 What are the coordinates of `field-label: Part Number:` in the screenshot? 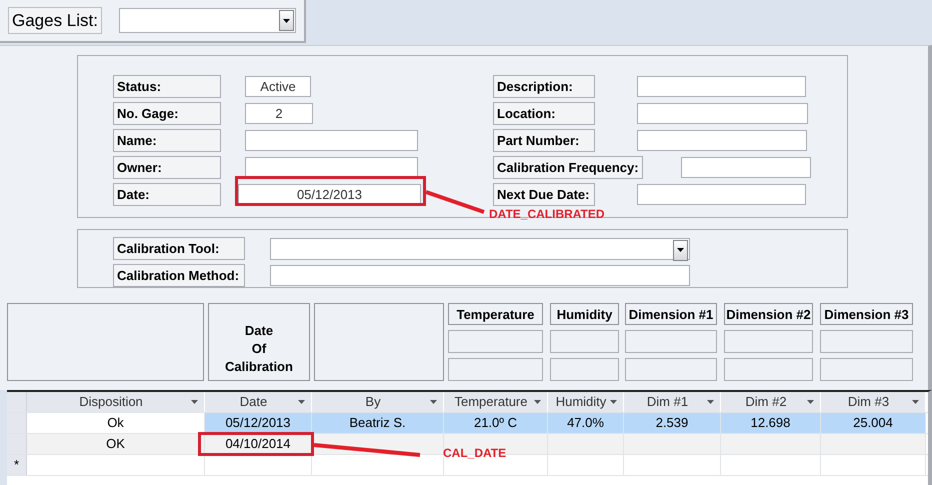 It's located at (544, 140).